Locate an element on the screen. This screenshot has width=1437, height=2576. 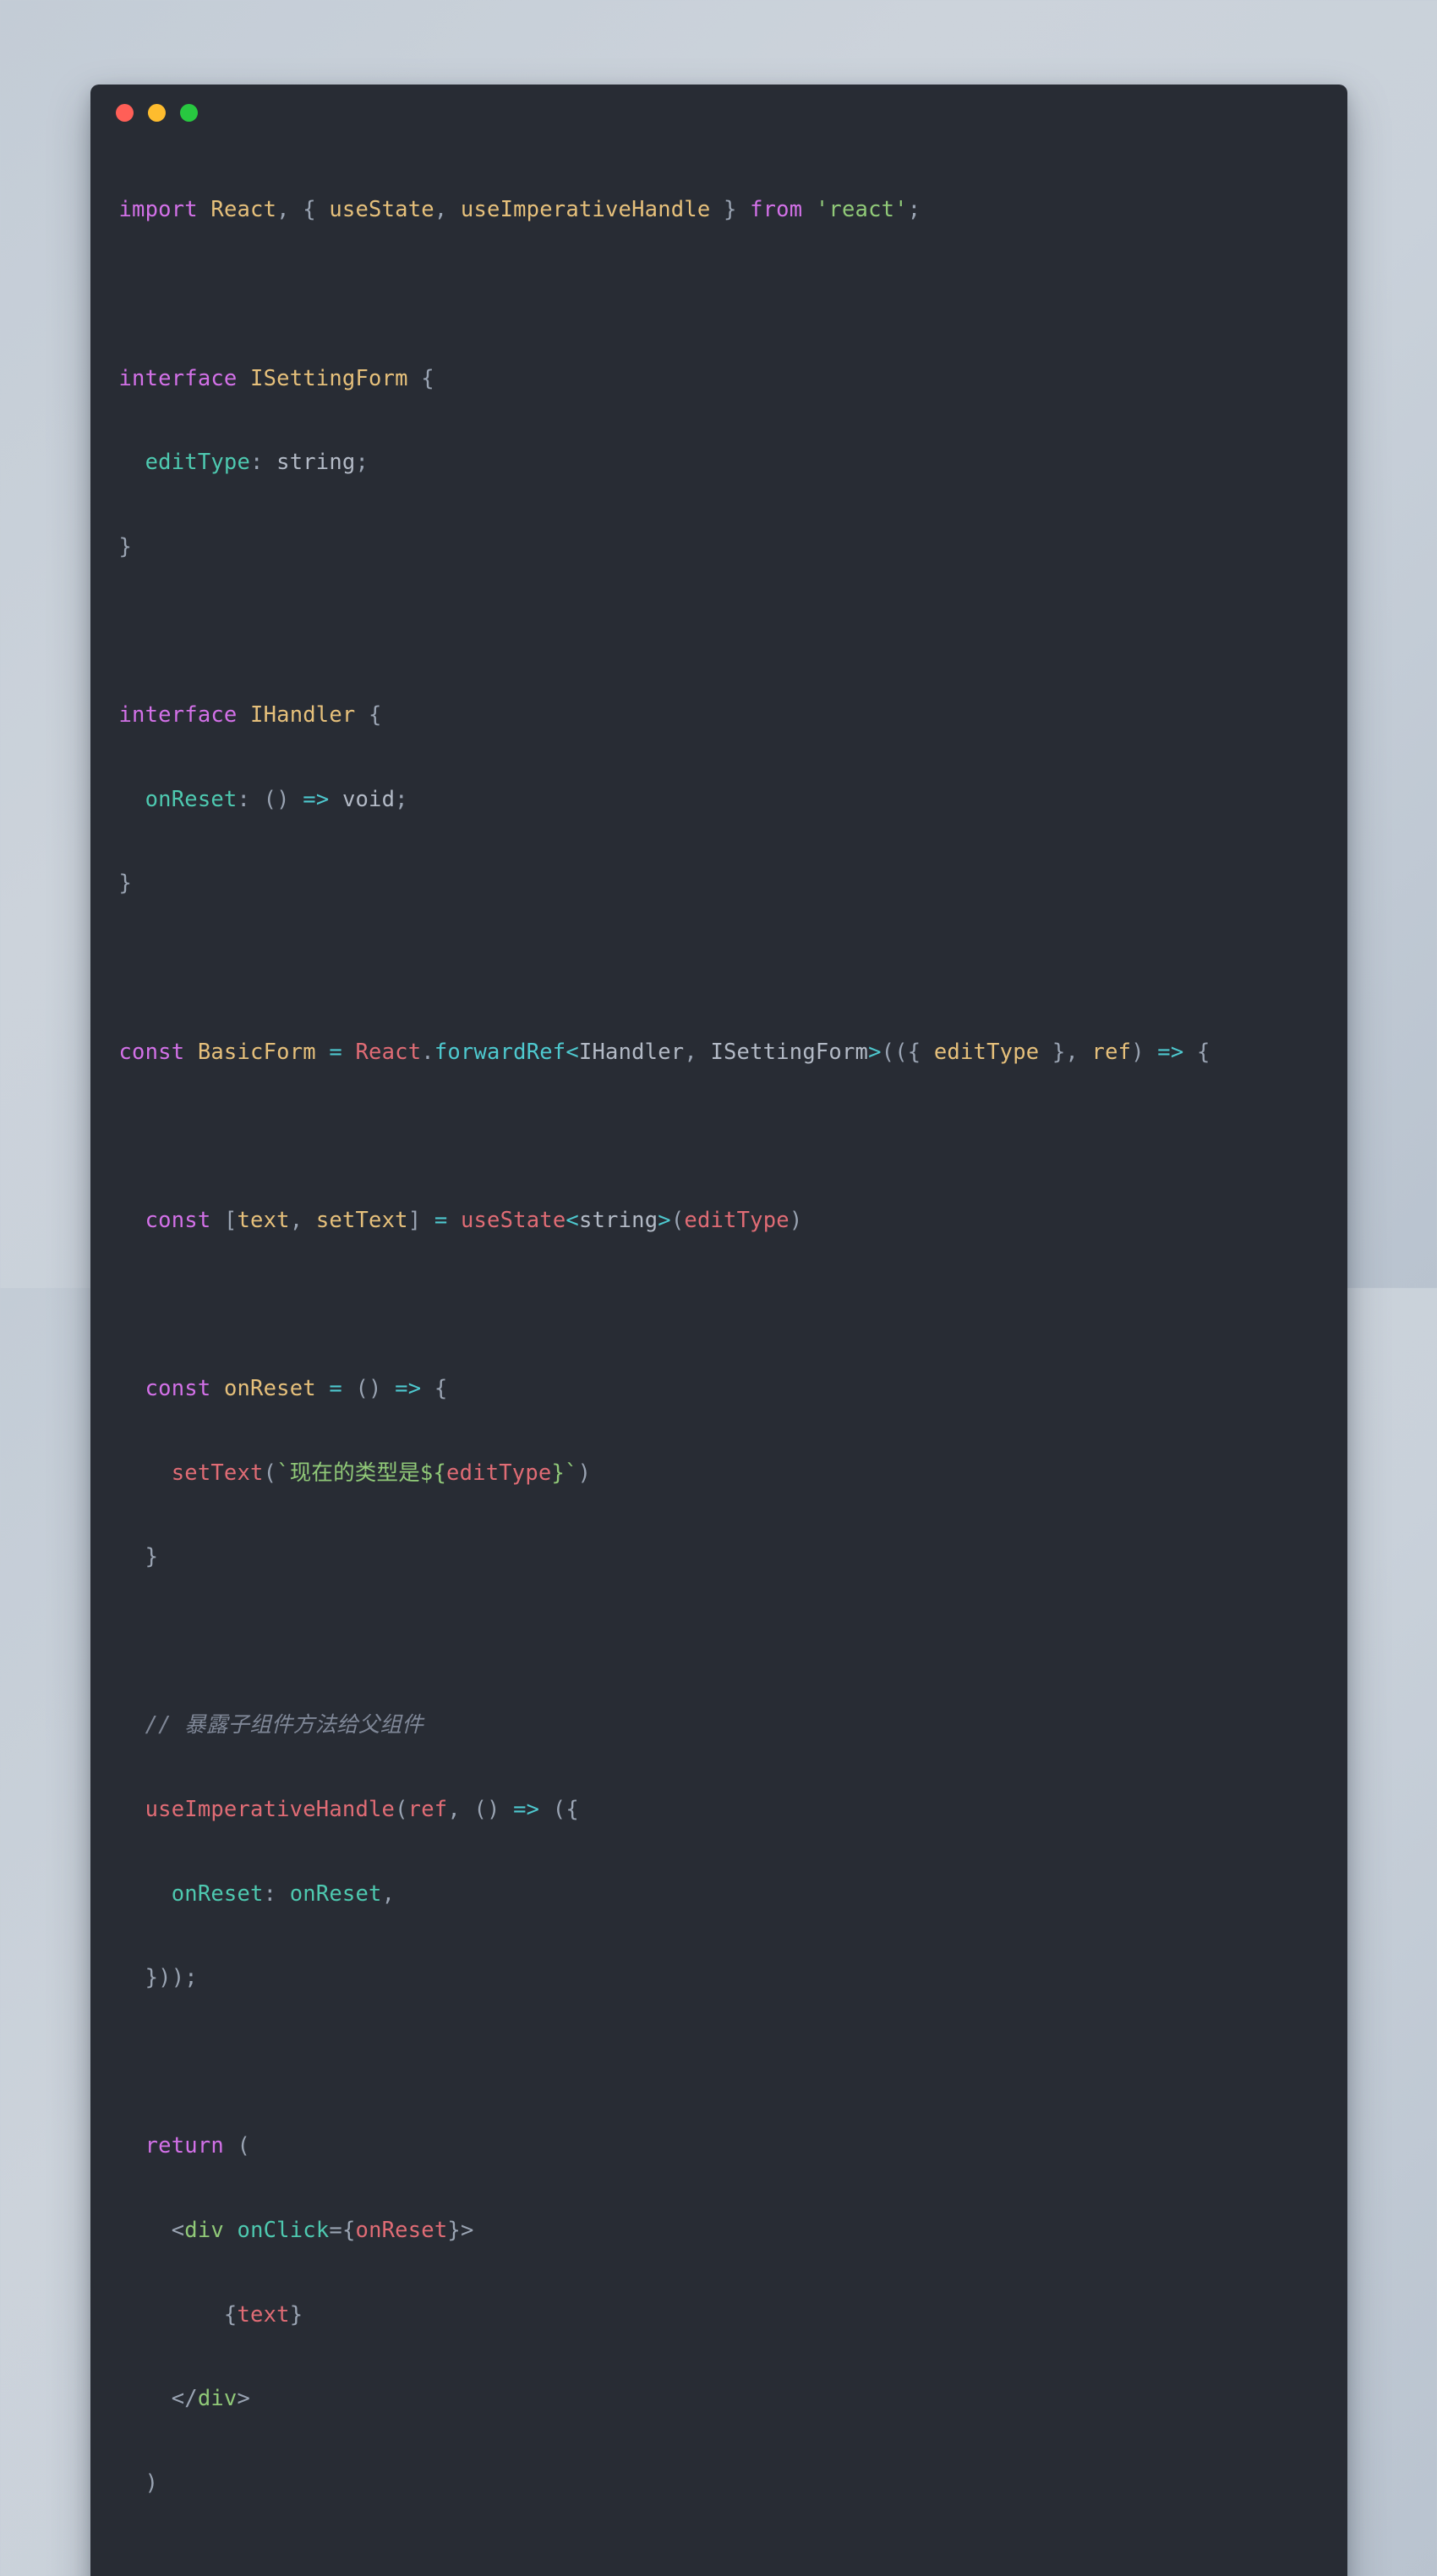
code-line: } is located at coordinates (719, 884).